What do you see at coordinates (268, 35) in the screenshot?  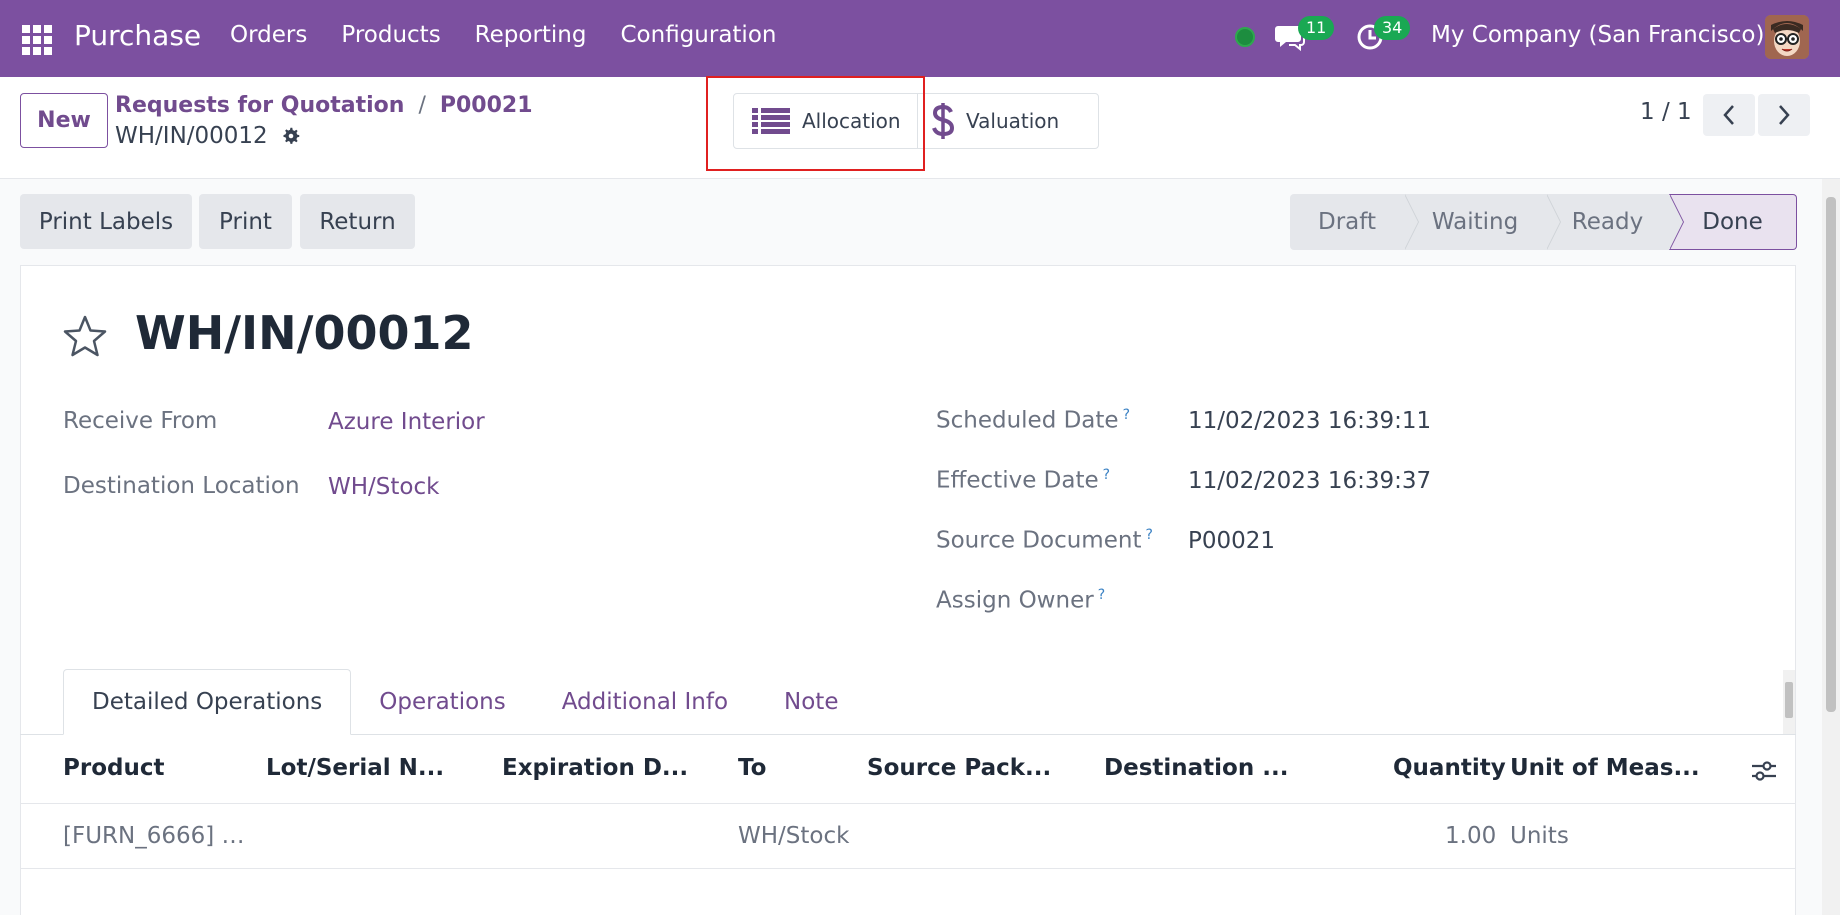 I see `menu-item-orders: Orders` at bounding box center [268, 35].